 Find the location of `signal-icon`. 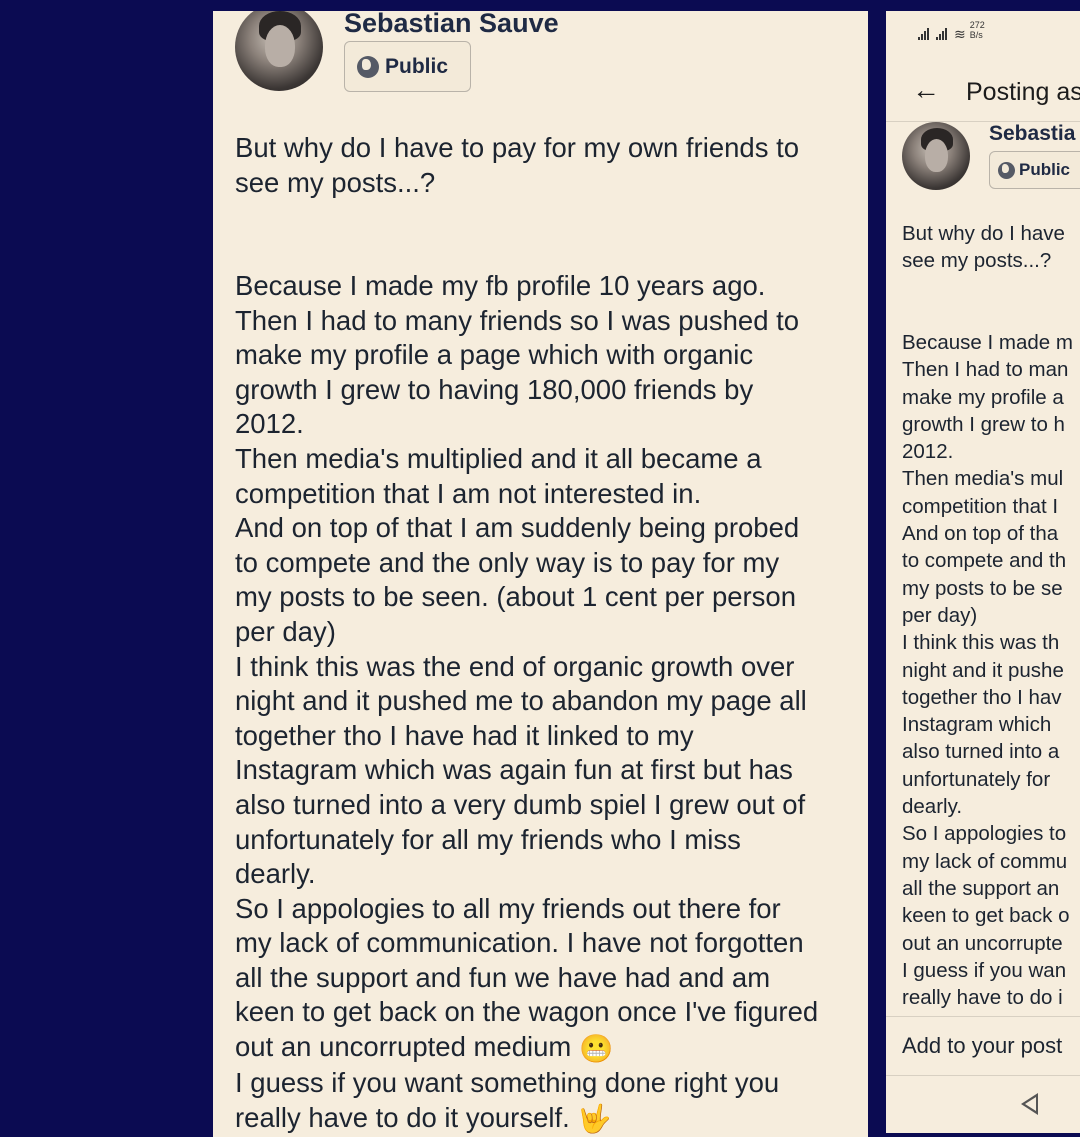

signal-icon is located at coordinates (925, 34).